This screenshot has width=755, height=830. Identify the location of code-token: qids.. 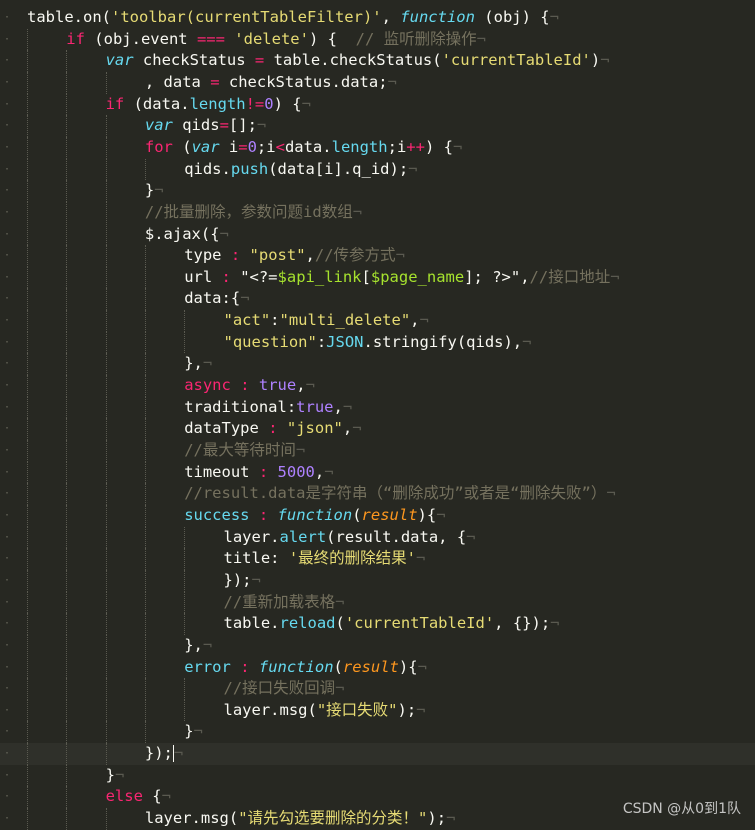
(207, 168).